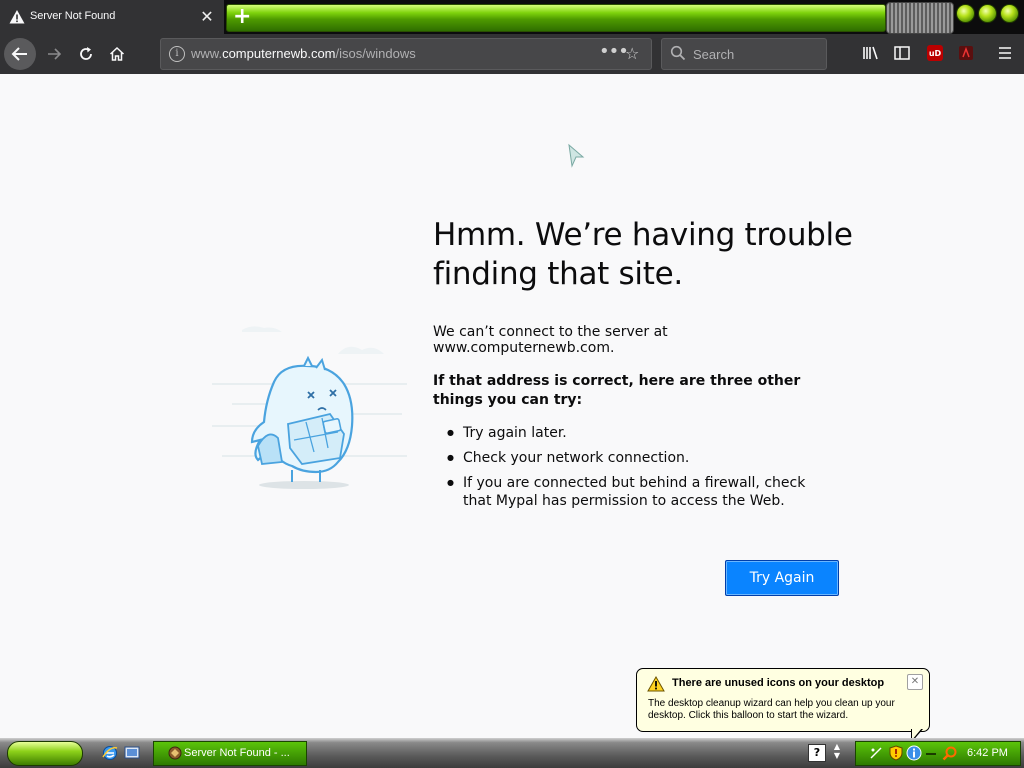 The image size is (1024, 768). I want to click on library-icon, so click(871, 53).